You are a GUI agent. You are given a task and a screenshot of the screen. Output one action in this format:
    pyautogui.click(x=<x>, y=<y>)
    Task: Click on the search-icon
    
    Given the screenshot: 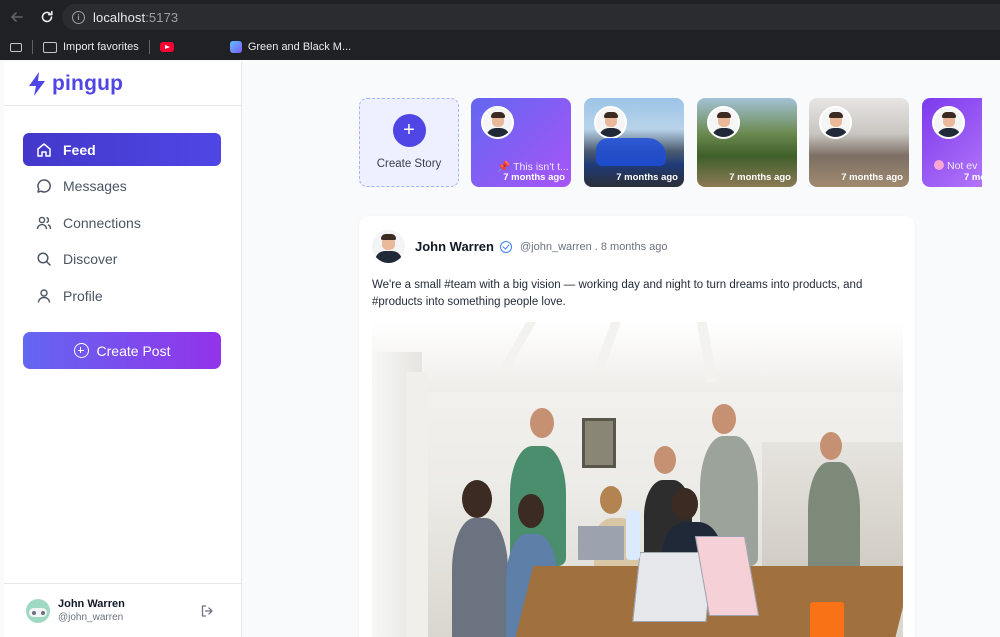 What is the action you would take?
    pyautogui.click(x=44, y=259)
    